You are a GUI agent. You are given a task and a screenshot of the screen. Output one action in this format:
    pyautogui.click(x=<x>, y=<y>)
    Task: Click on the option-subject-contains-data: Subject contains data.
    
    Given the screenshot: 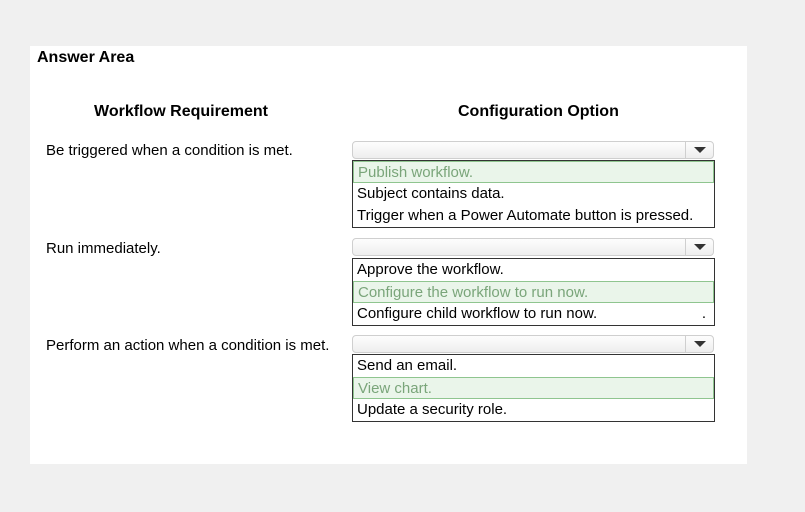 What is the action you would take?
    pyautogui.click(x=533, y=194)
    